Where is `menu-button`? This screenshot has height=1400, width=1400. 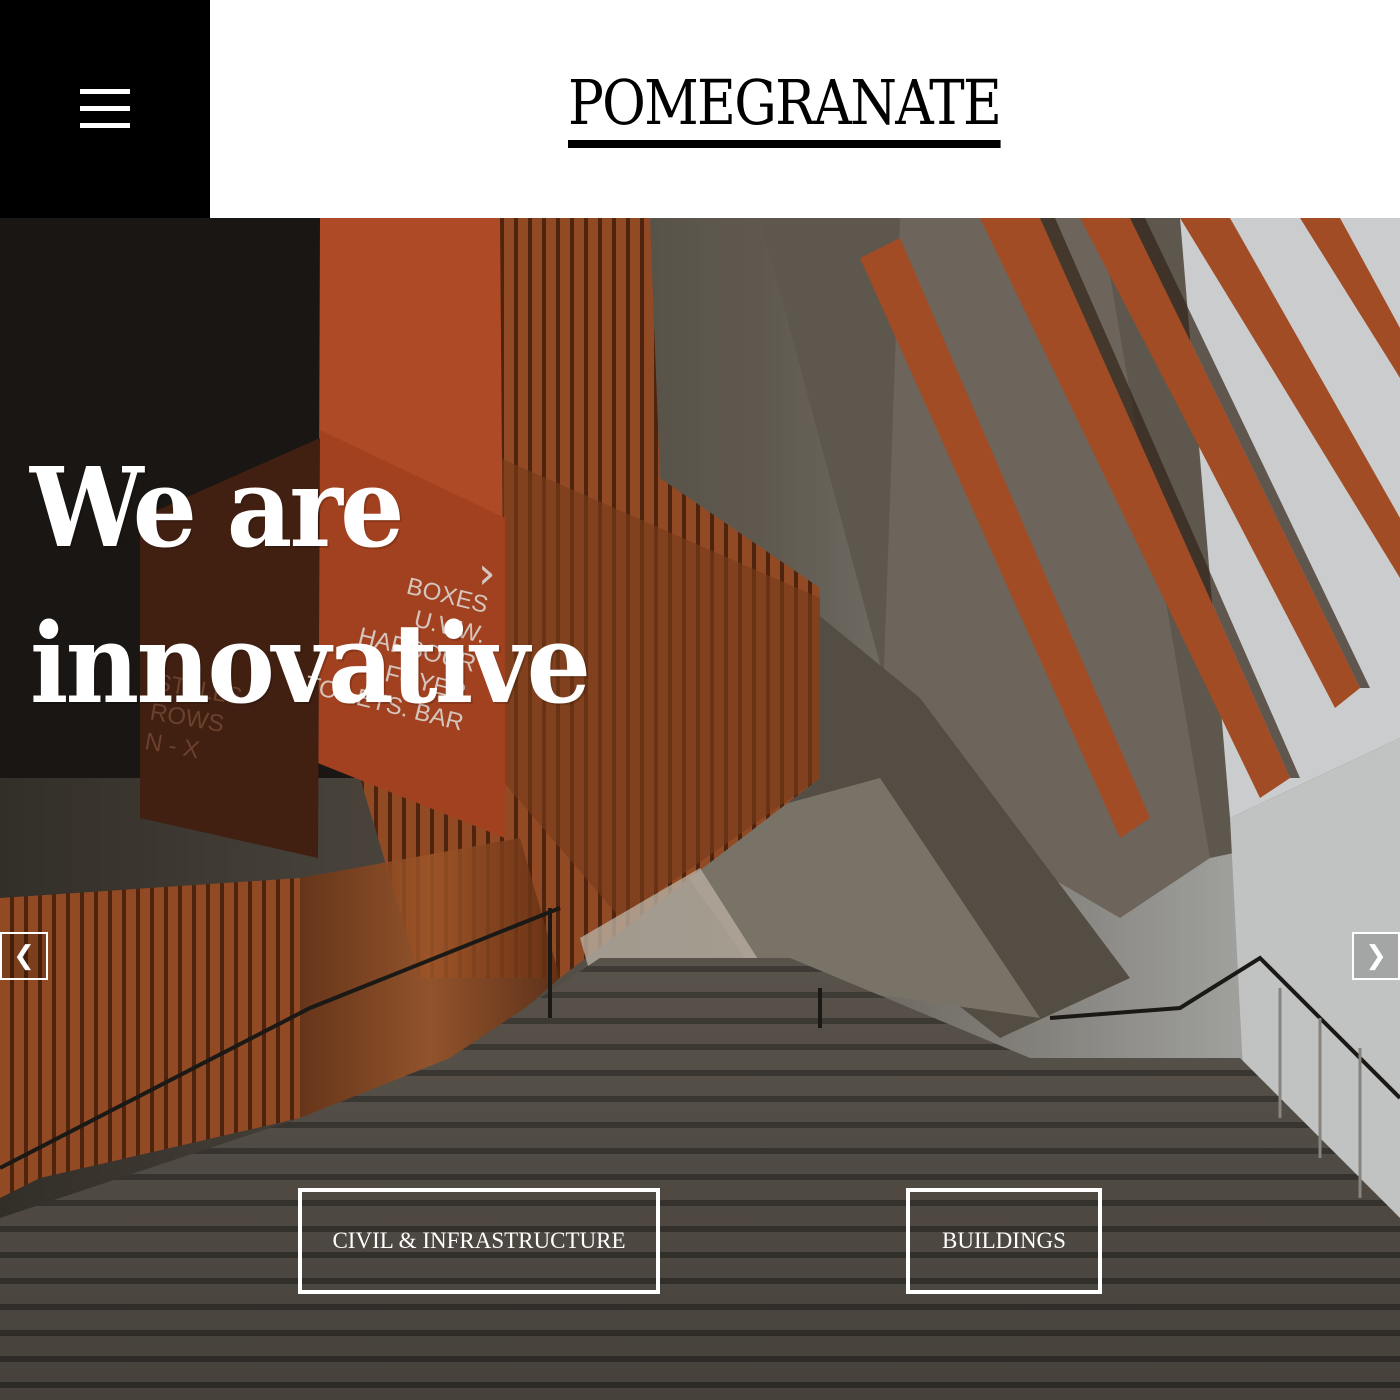 menu-button is located at coordinates (105, 109).